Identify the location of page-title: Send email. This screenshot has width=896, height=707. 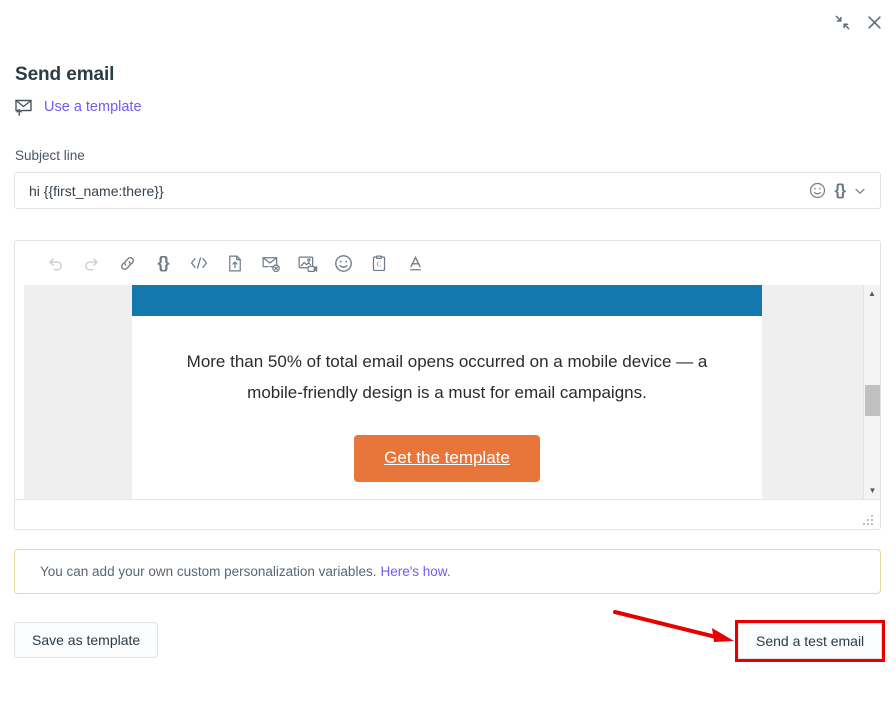
(65, 74).